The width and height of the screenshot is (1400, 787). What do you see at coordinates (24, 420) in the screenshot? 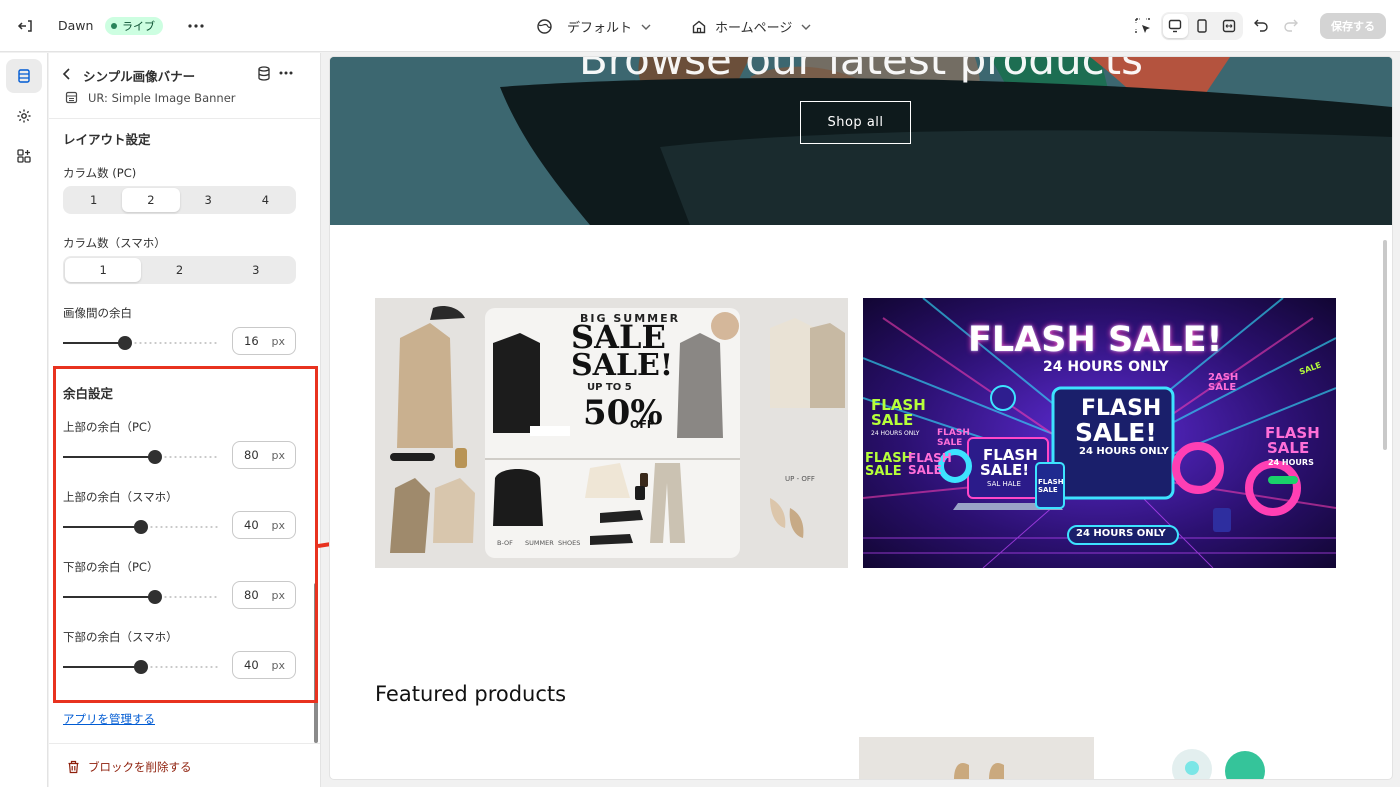
I see `sidebar-rail` at bounding box center [24, 420].